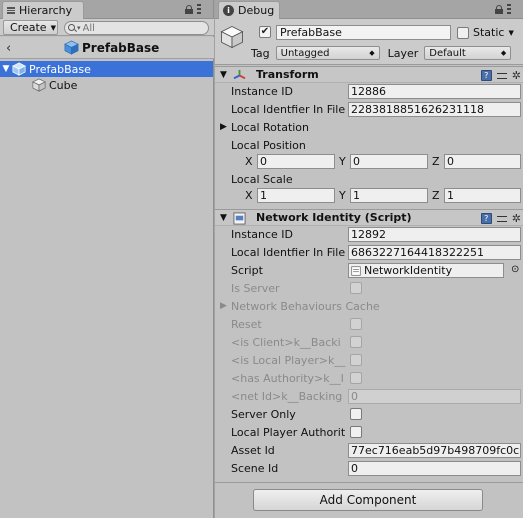  Describe the element at coordinates (356, 432) in the screenshot. I see `local-player-authority-checkbox` at that location.